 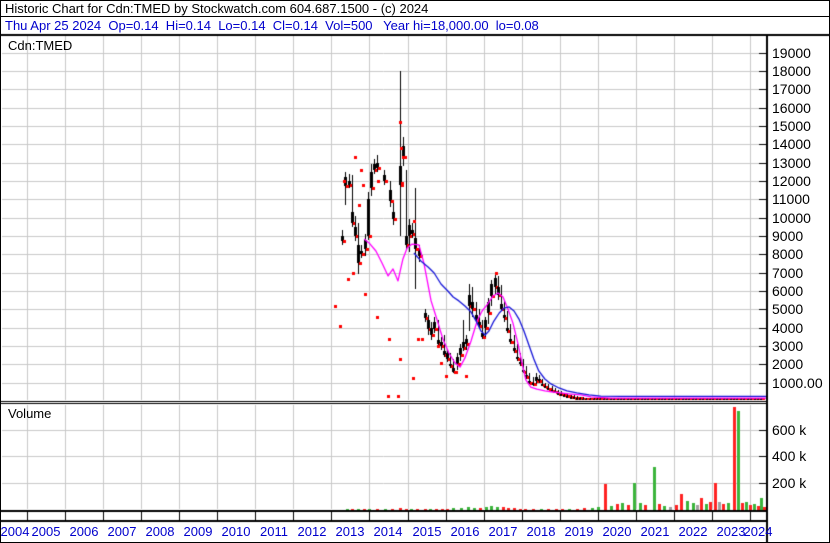 I want to click on year-label: 2014, so click(x=388, y=531).